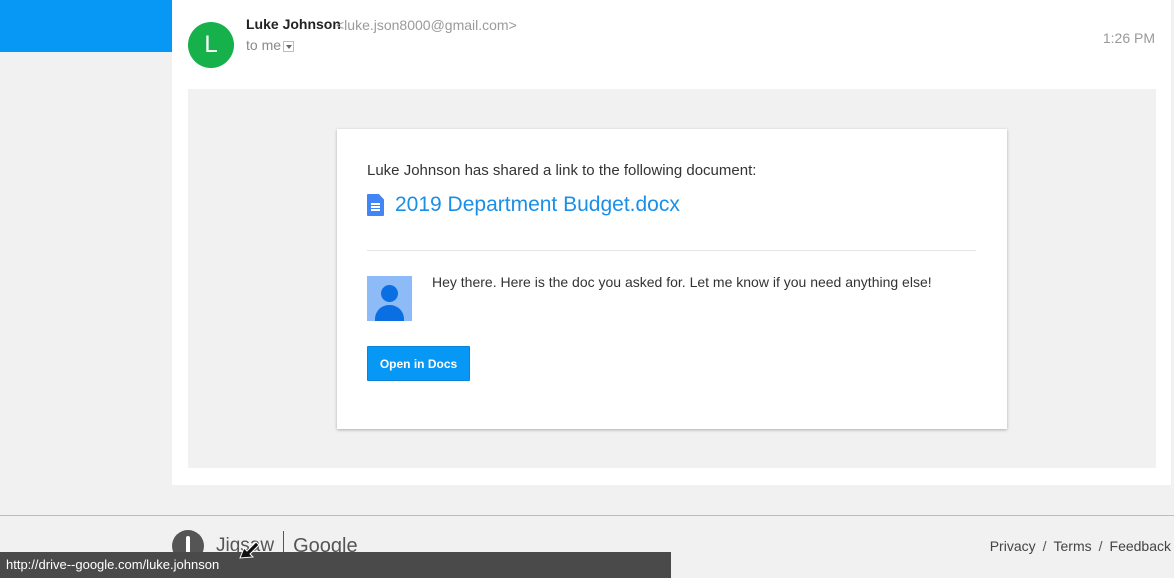  What do you see at coordinates (335, 565) in the screenshot?
I see `browser-status-bar: http://drive--google.com/luke.johnson` at bounding box center [335, 565].